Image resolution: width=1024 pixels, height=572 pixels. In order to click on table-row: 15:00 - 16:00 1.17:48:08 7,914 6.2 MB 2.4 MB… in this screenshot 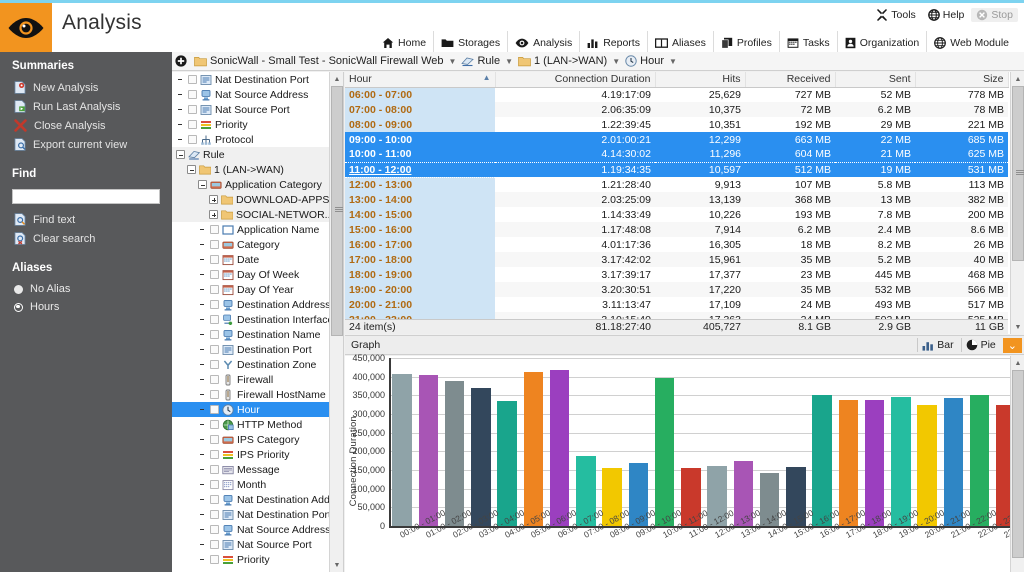, I will do `click(676, 229)`.